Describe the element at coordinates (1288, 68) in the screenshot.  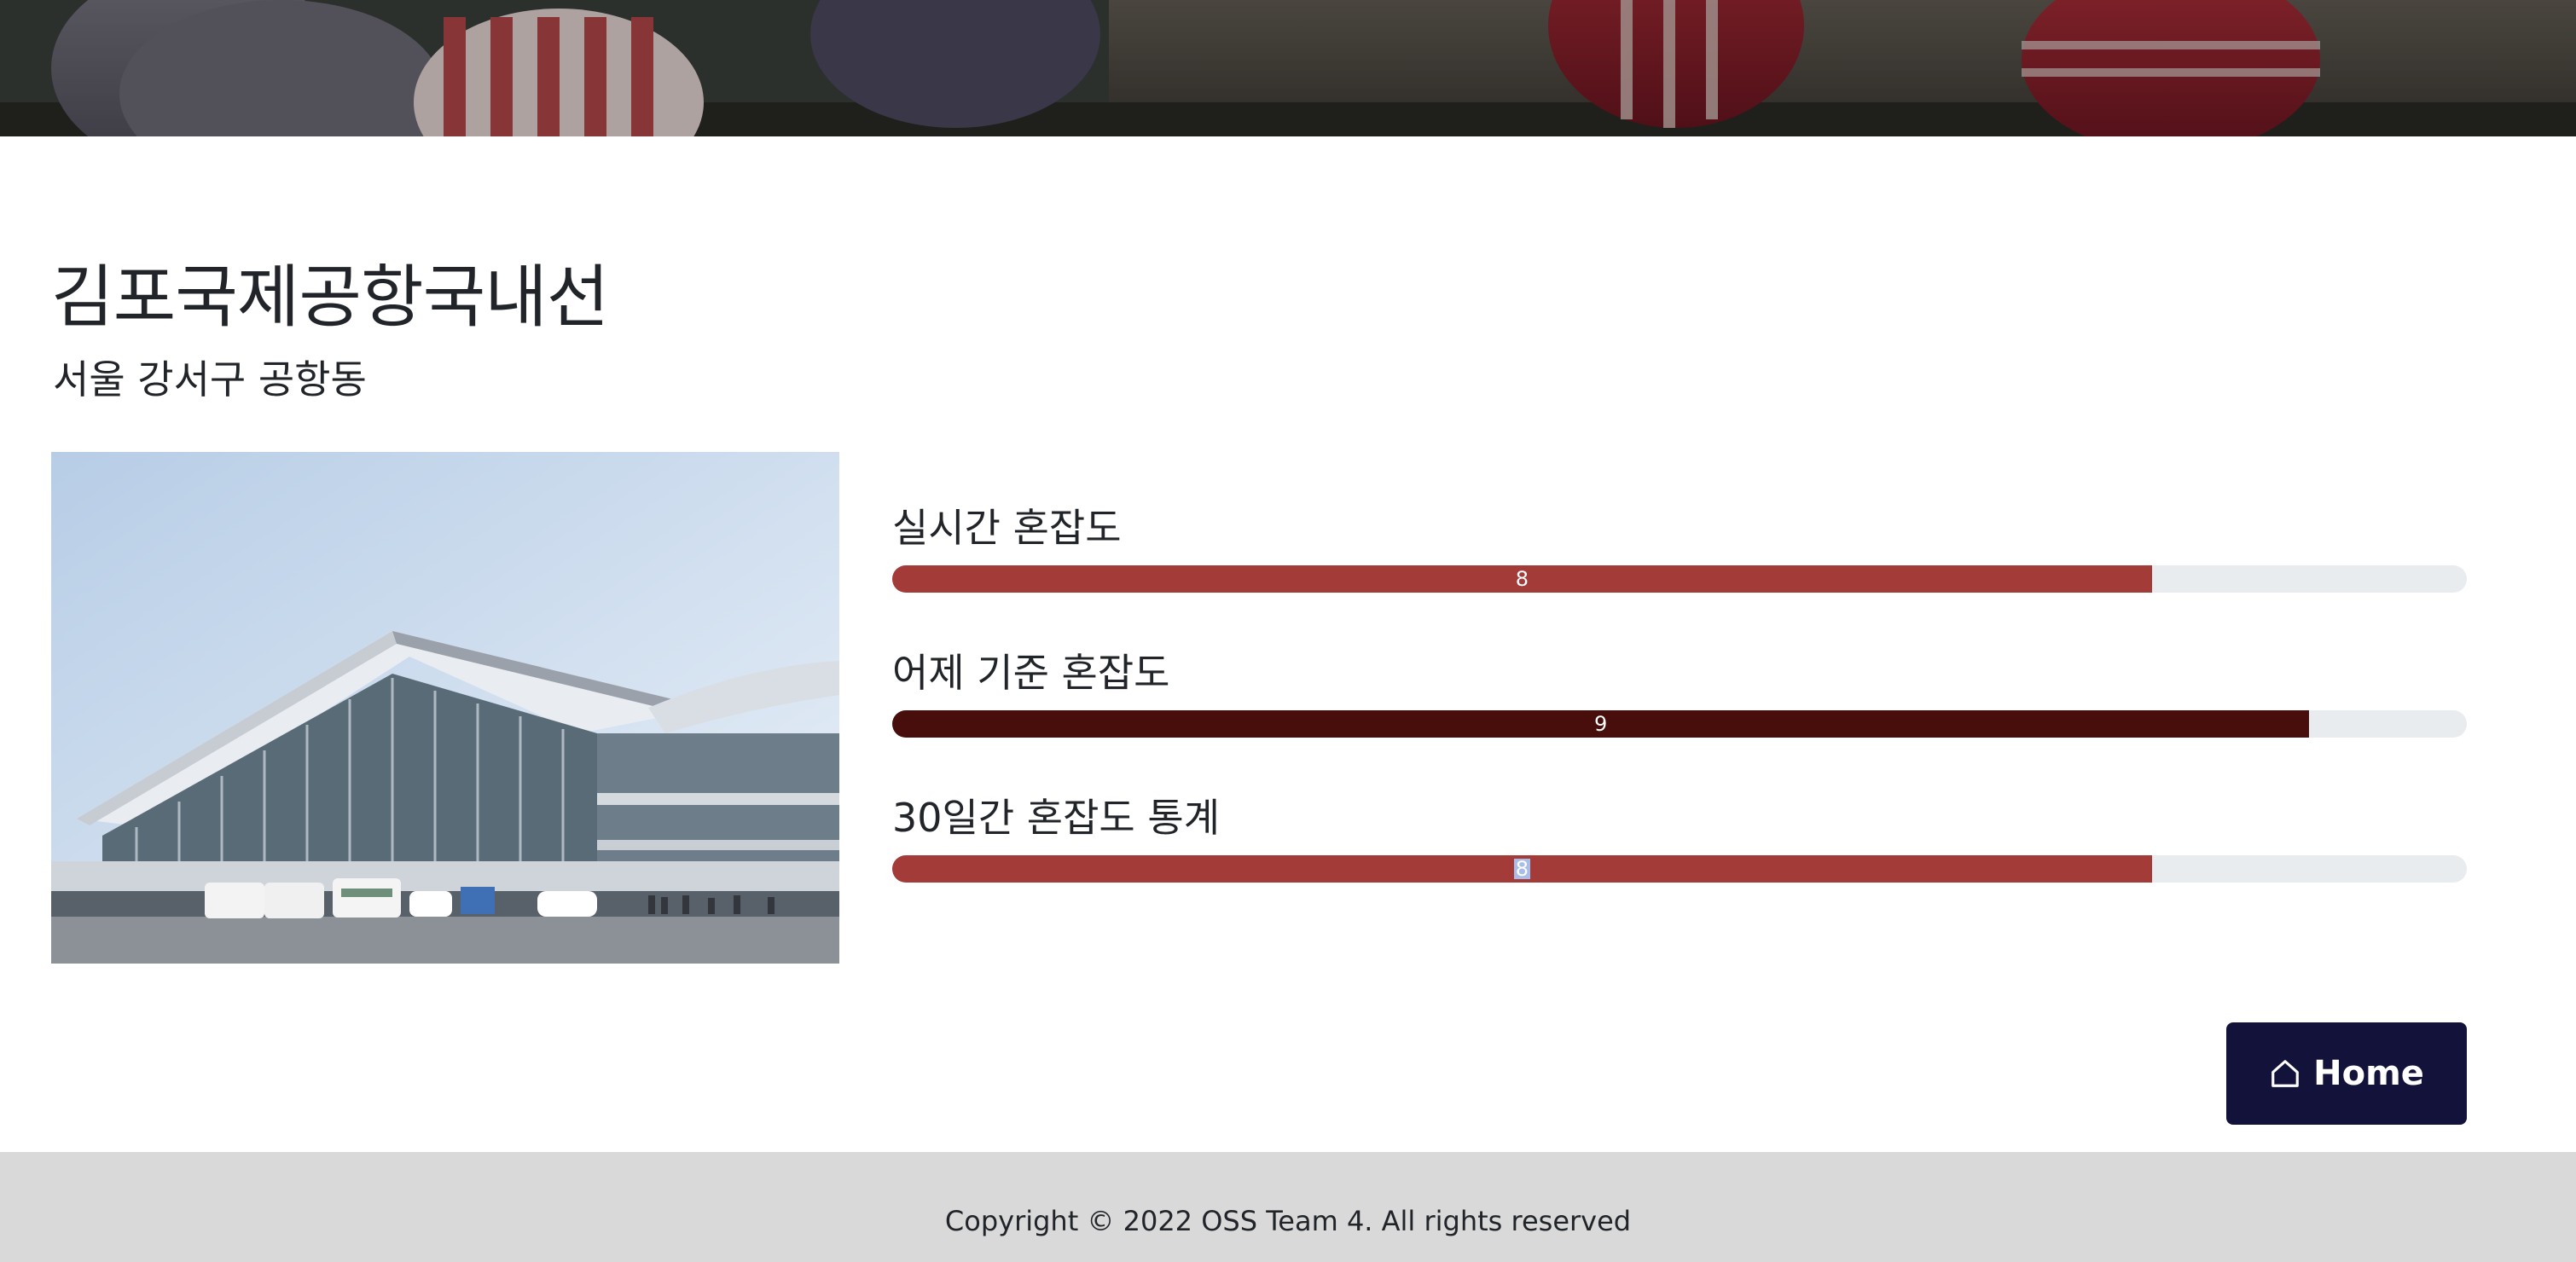
I see `hero-banner-image` at that location.